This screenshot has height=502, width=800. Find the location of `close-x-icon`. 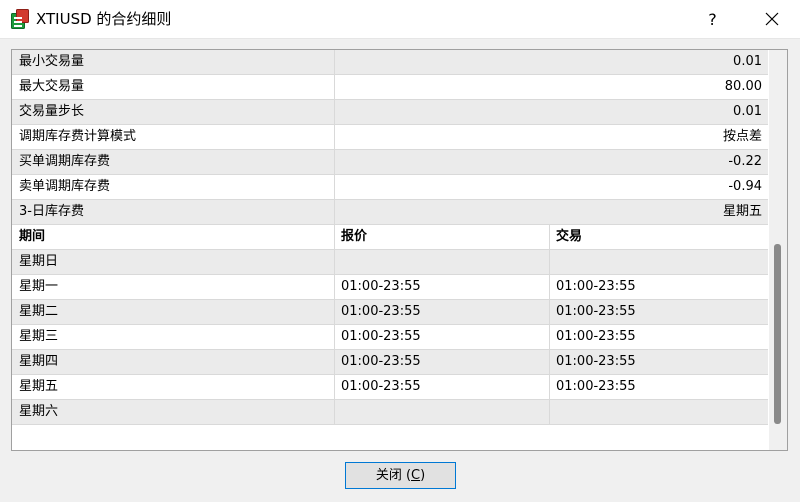

close-x-icon is located at coordinates (772, 19).